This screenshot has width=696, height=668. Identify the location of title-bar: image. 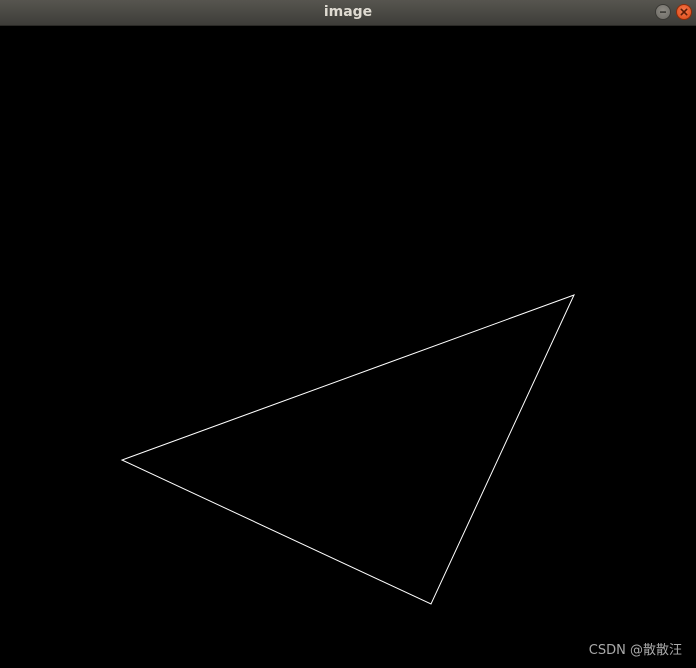
(348, 13).